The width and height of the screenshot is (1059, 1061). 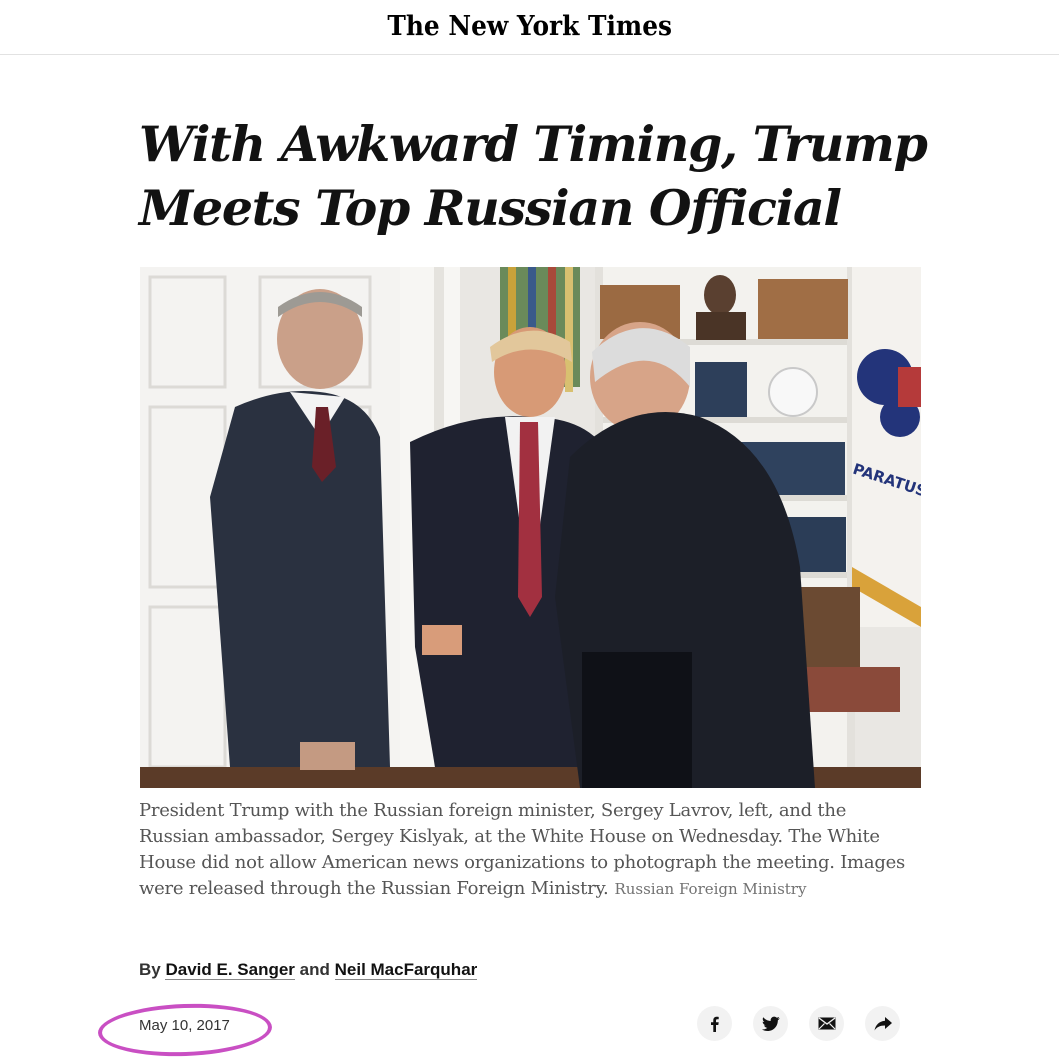 What do you see at coordinates (710, 889) in the screenshot?
I see `photo-credit: Russian Foreign Ministry` at bounding box center [710, 889].